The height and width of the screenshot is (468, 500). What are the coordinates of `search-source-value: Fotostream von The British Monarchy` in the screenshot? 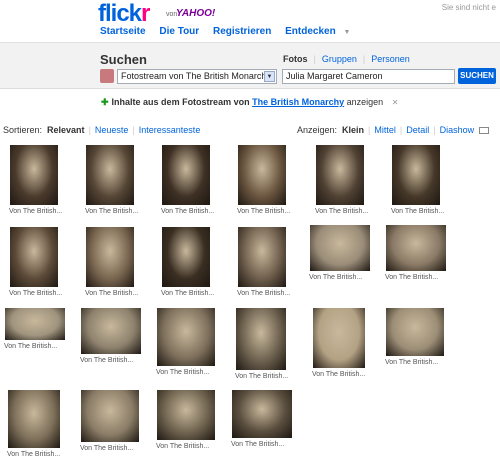 It's located at (196, 76).